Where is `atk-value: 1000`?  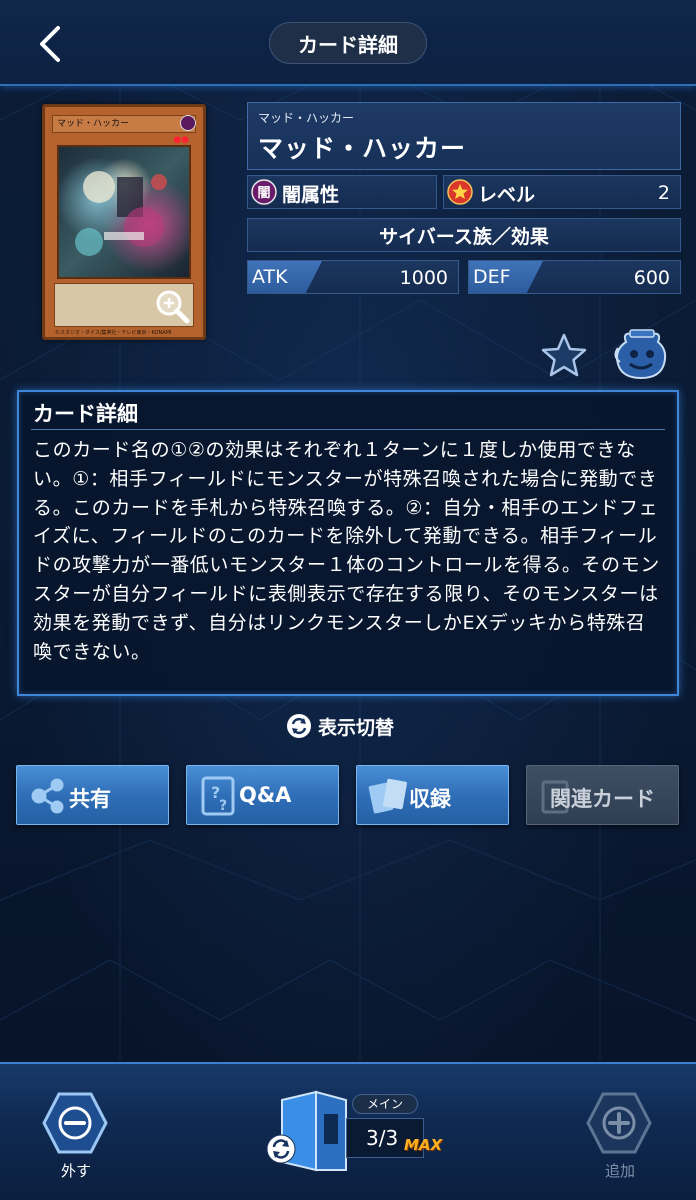
atk-value: 1000 is located at coordinates (423, 278).